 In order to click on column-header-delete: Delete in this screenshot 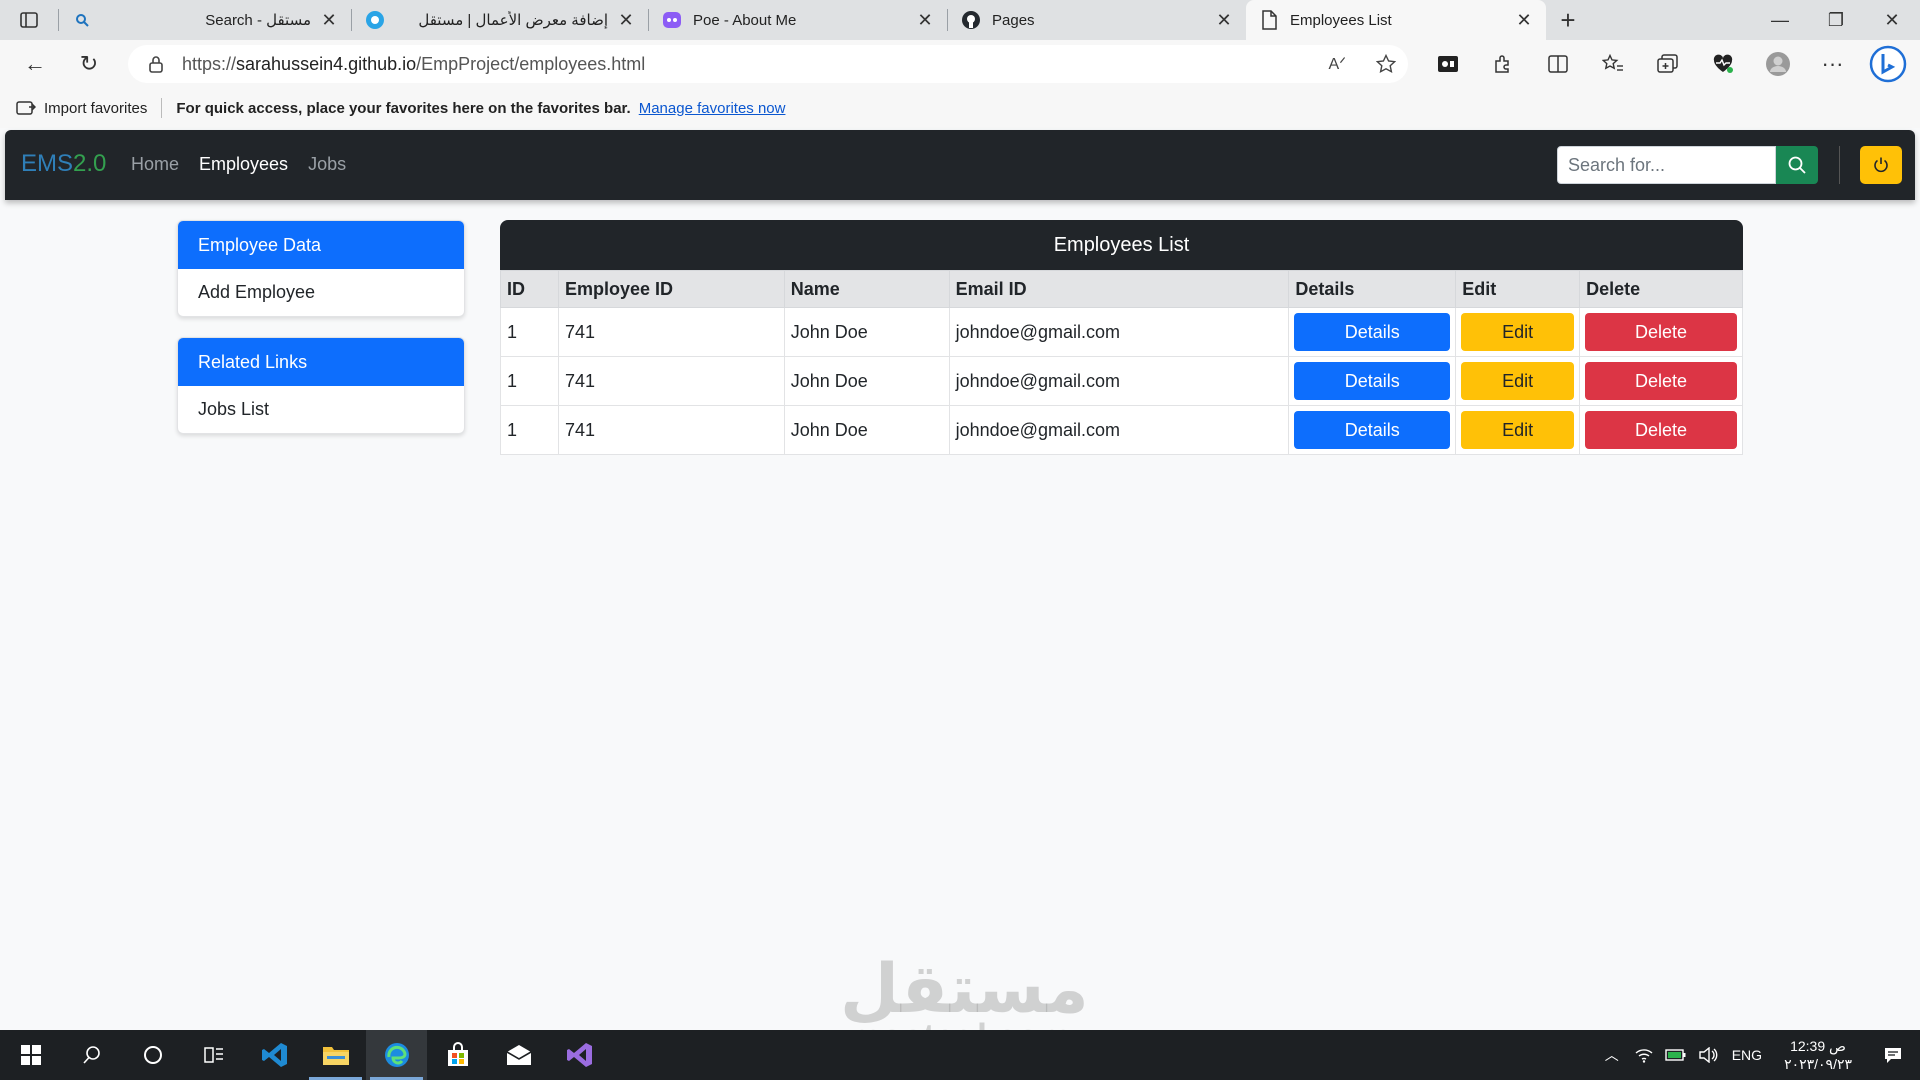, I will do `click(1661, 289)`.